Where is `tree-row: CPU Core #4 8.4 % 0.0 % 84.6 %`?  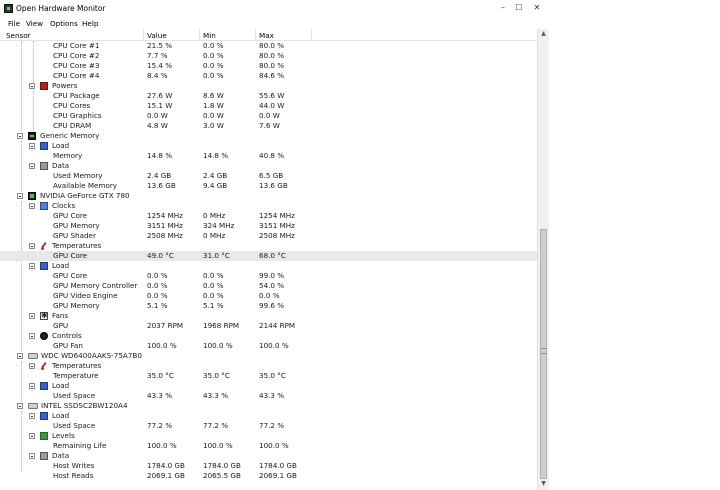
tree-row: CPU Core #4 8.4 % 0.0 % 84.6 % is located at coordinates (268, 76).